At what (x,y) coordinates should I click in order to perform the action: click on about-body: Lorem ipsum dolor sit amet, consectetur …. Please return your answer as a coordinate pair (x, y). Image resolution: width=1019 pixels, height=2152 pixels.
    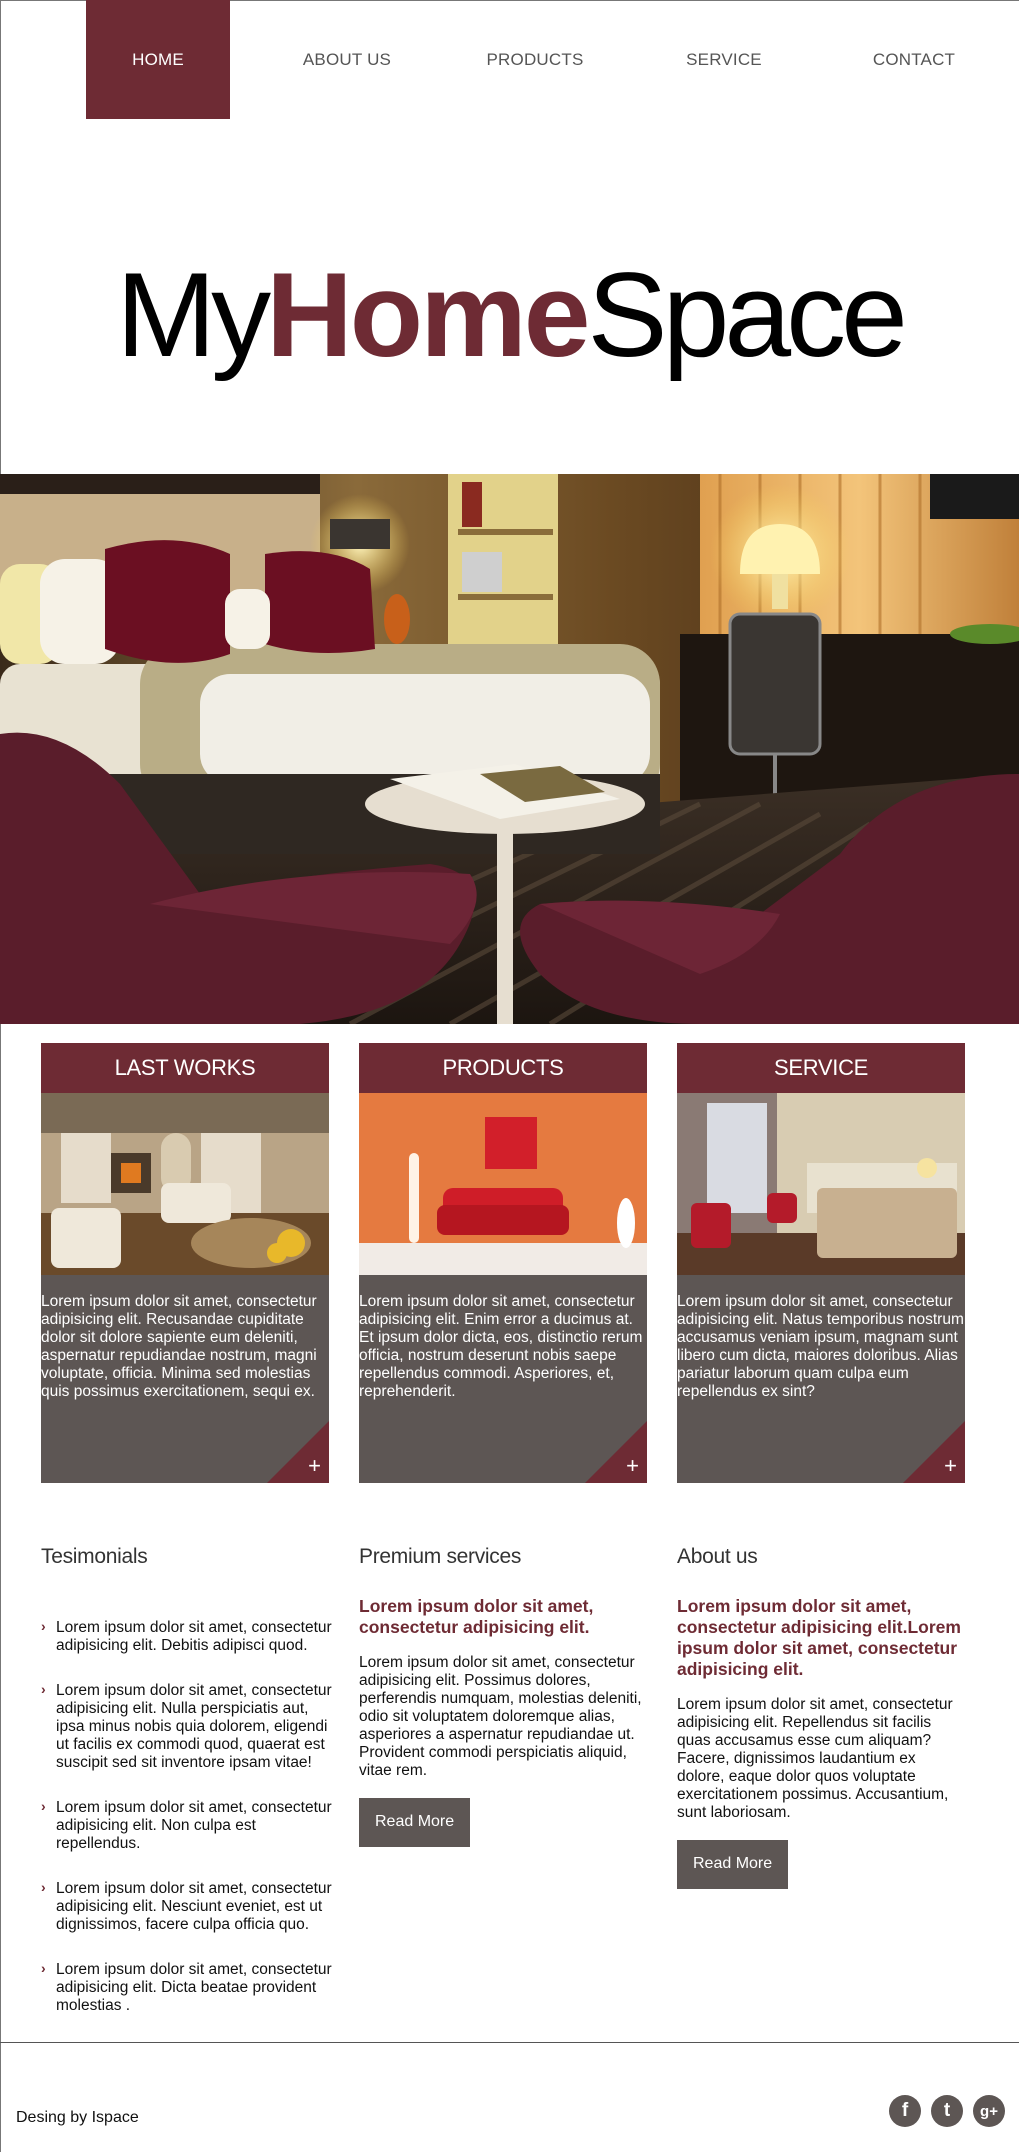
    Looking at the image, I should click on (815, 1758).